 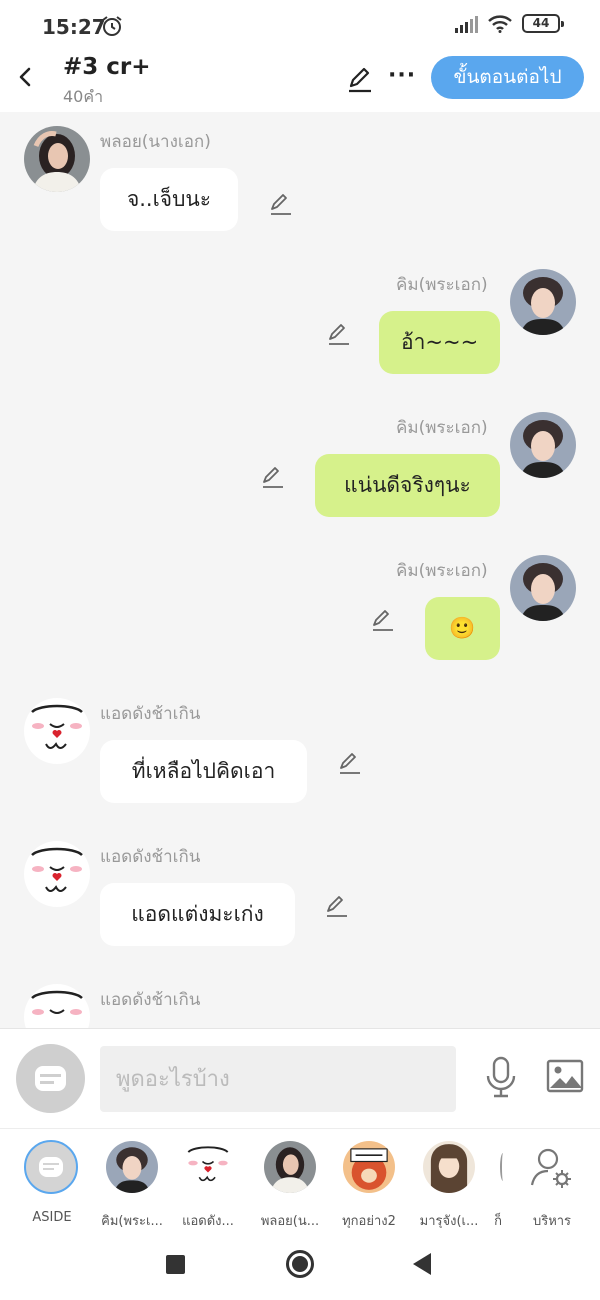 I want to click on message-bubble: แอดแต่งมะเก่ง, so click(x=197, y=914).